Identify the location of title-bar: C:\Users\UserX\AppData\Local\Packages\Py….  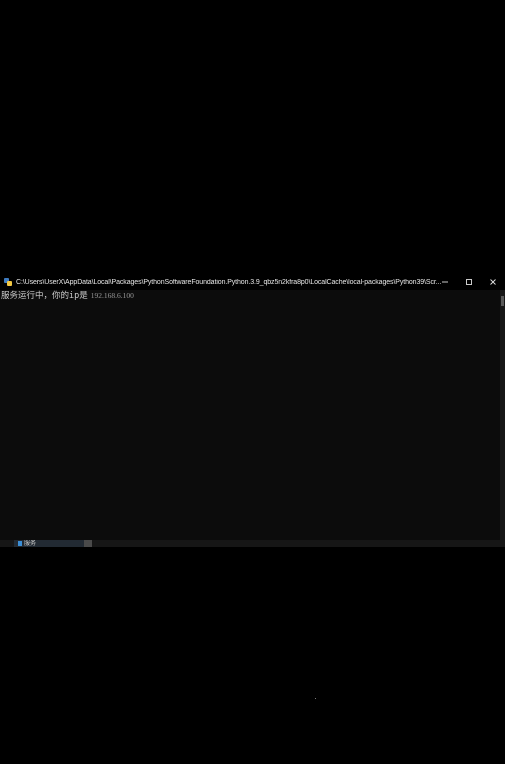
(252, 282).